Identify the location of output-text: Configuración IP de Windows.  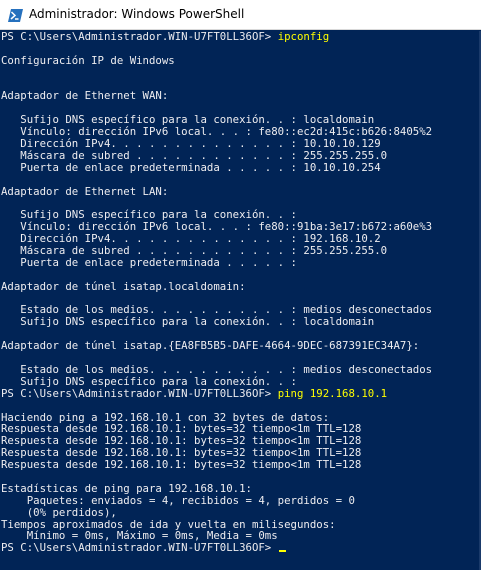
(88, 60).